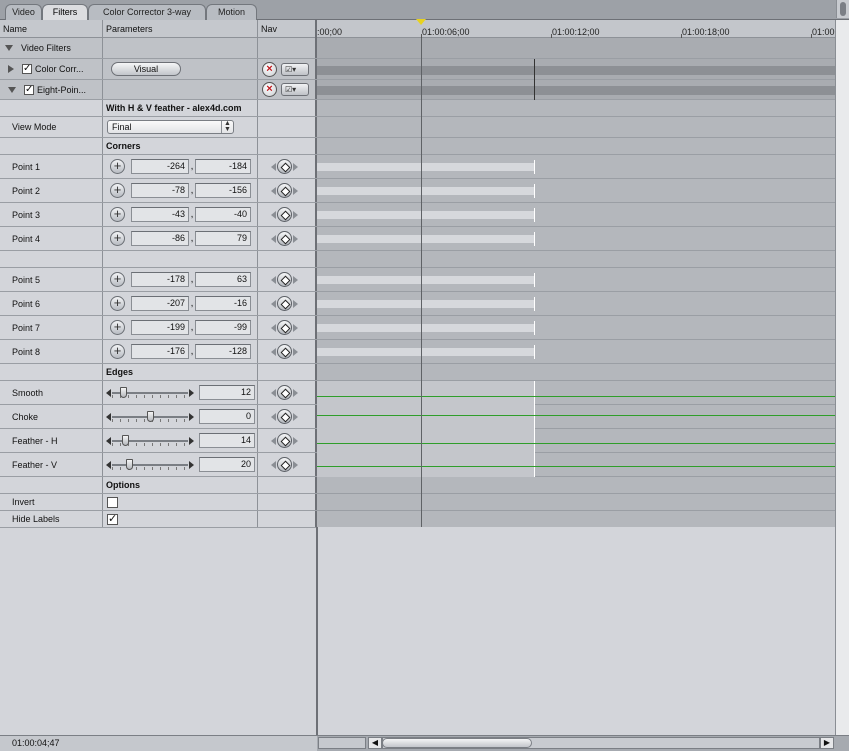 This screenshot has height=751, width=849. I want to click on scroll-left-button: ◀, so click(375, 743).